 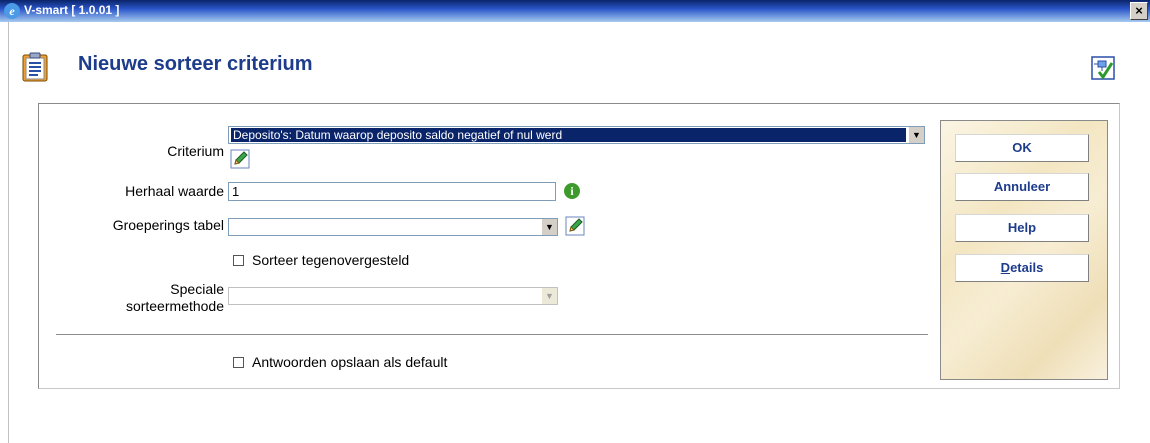 I want to click on antwoorden-opslaan-checkbox, so click(x=238, y=362).